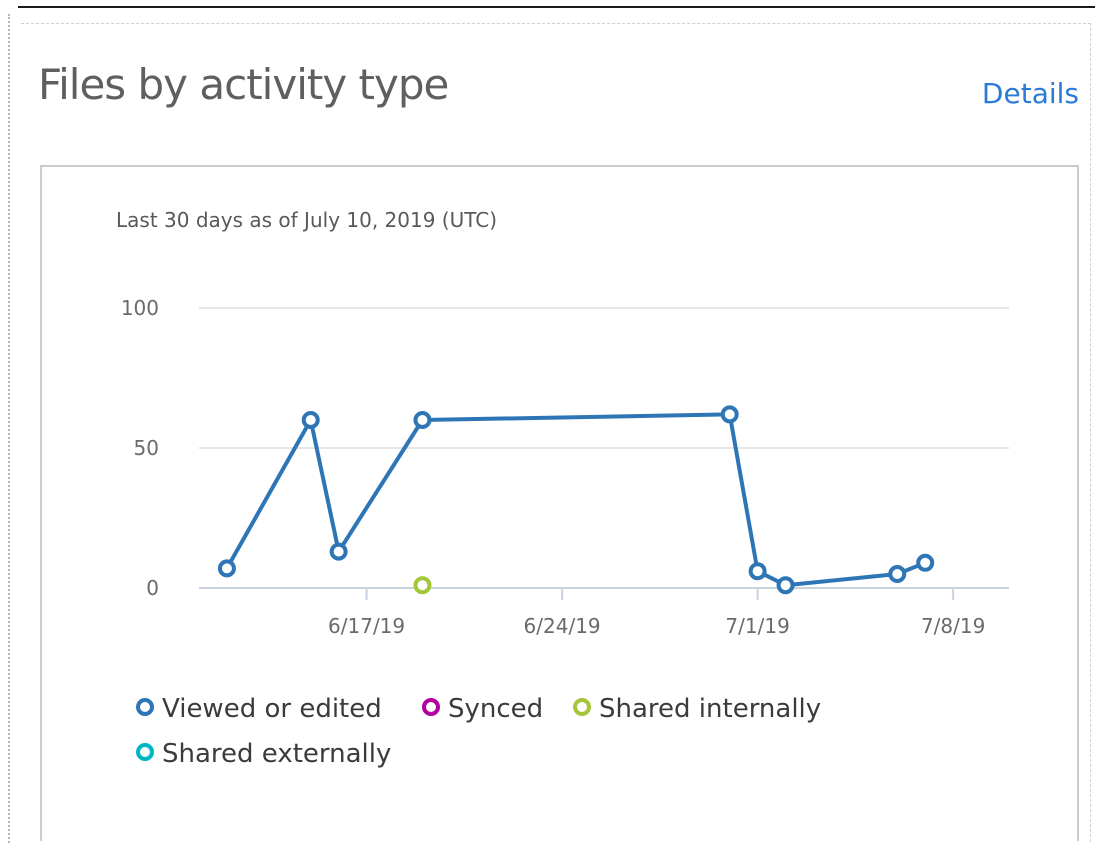 The image size is (1095, 843). Describe the element at coordinates (306, 220) in the screenshot. I see `chart-subtitle: Last 30 days as of July 10, 2019 (UTC)` at that location.